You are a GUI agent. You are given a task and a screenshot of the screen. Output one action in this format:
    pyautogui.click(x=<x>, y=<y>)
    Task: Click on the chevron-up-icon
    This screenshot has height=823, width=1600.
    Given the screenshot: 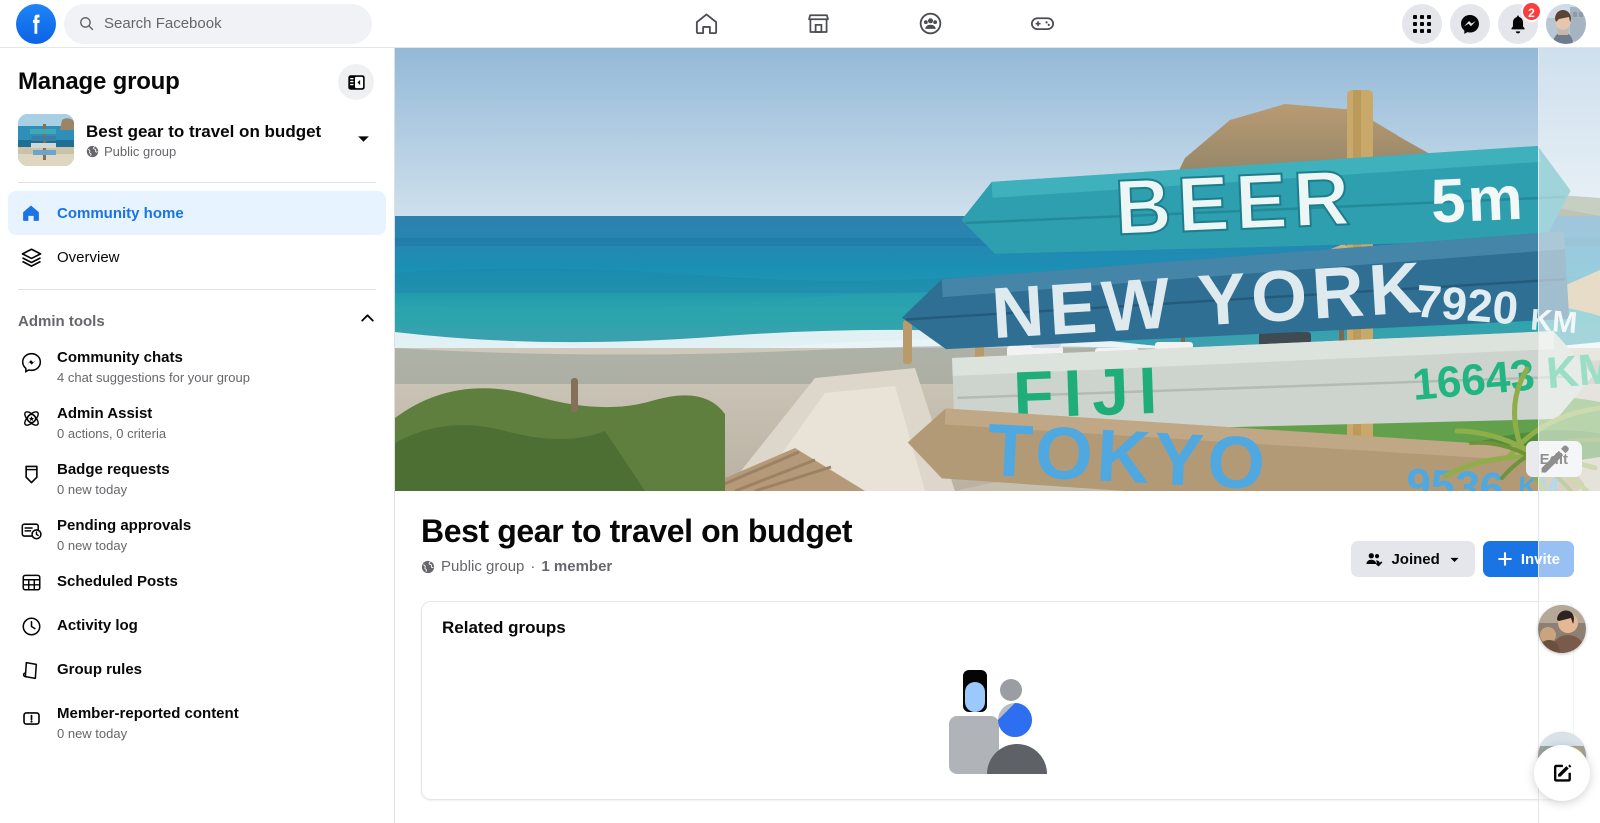 What is the action you would take?
    pyautogui.click(x=367, y=321)
    